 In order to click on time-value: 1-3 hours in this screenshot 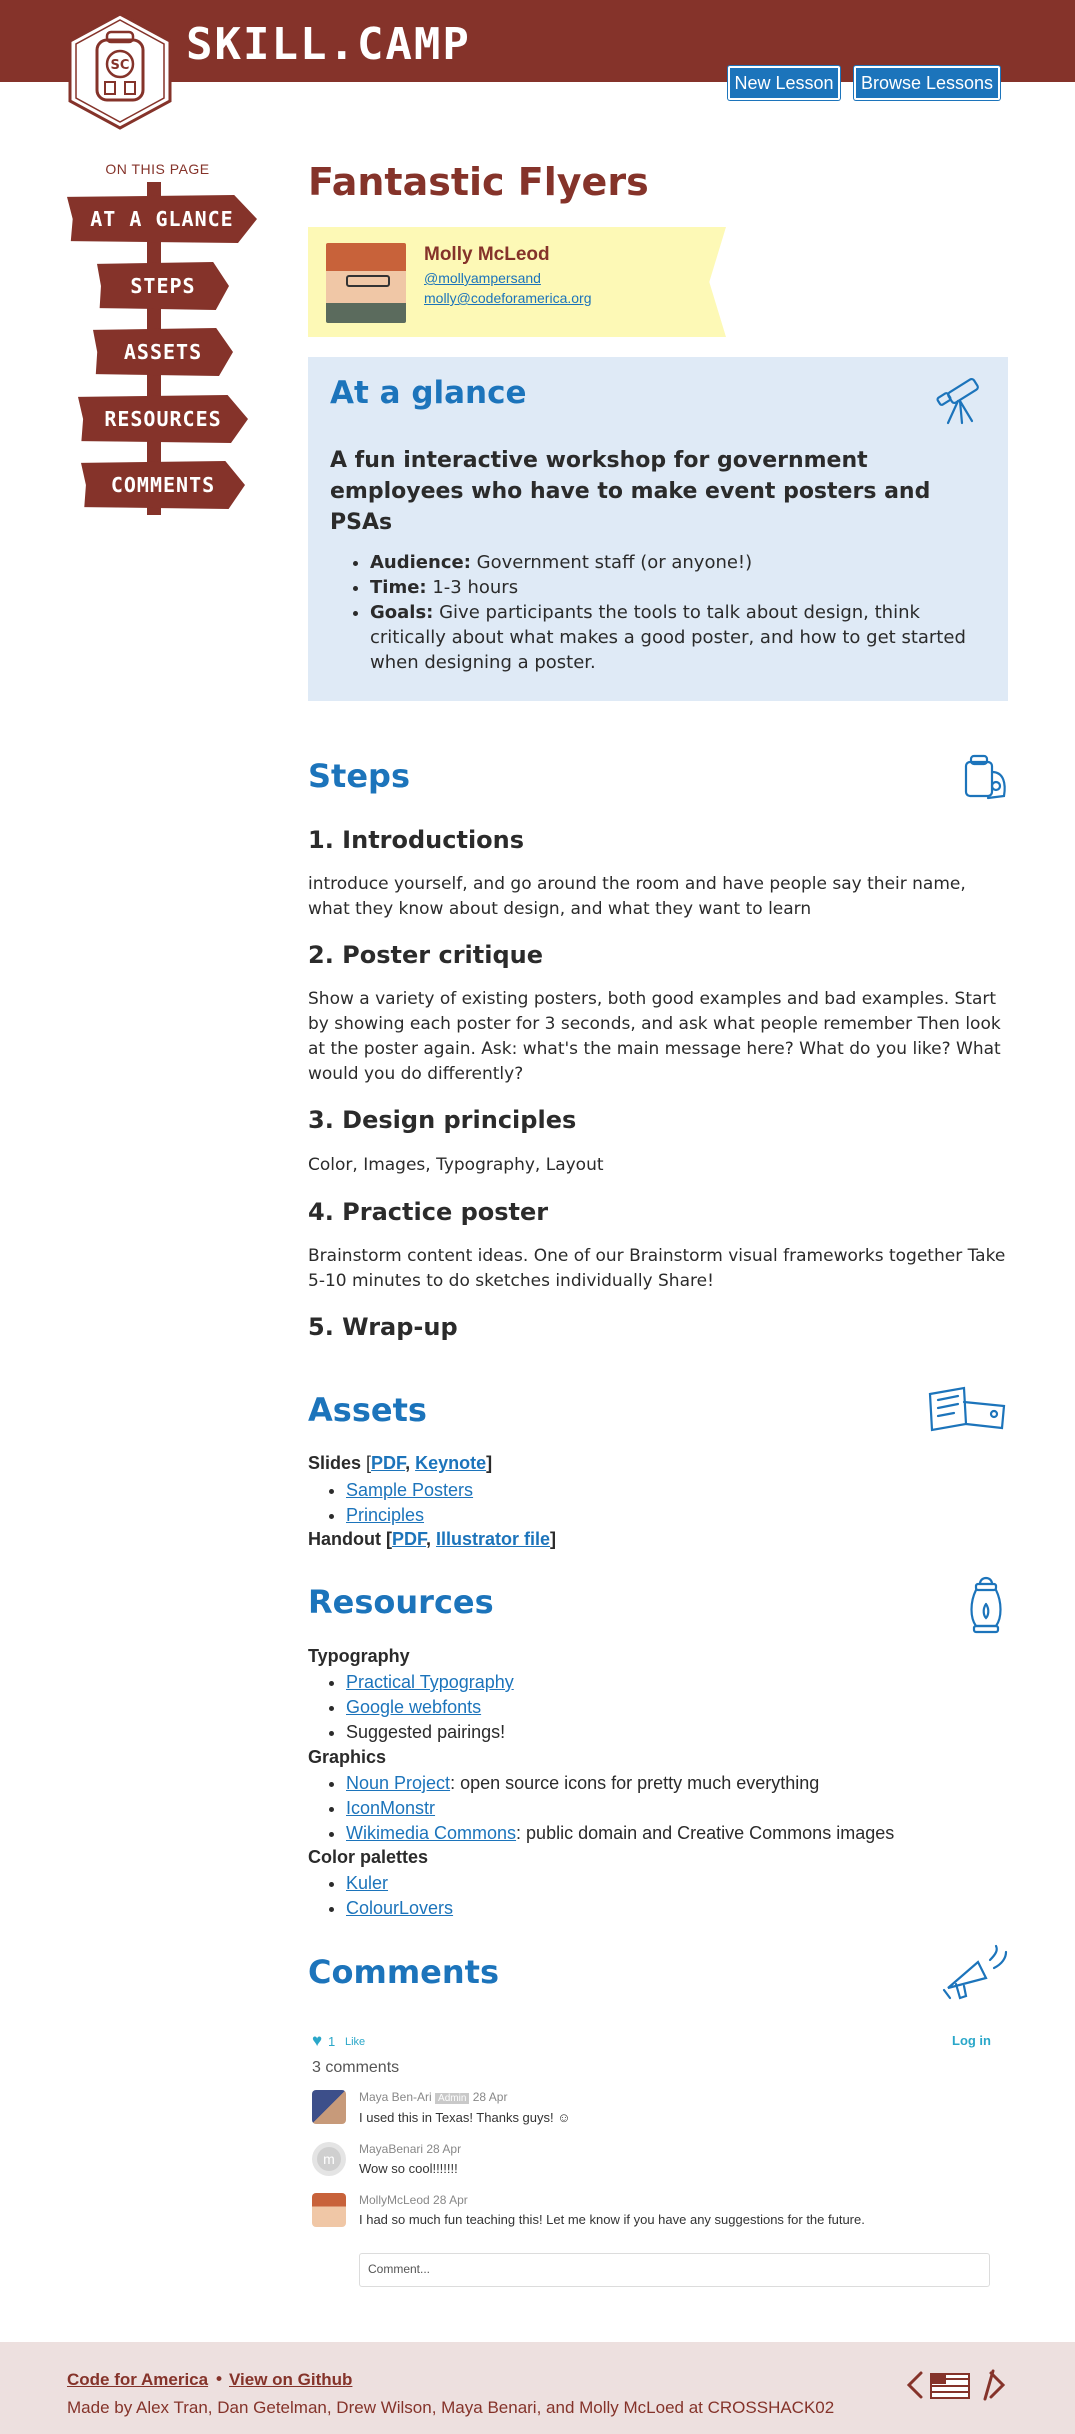, I will do `click(472, 587)`.